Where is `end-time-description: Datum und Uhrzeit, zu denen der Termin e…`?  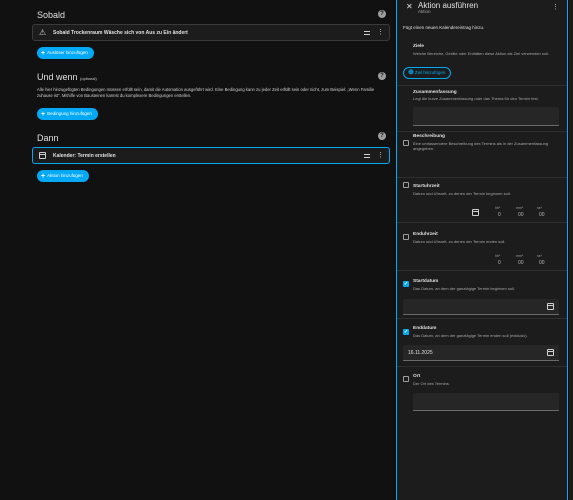 end-time-description: Datum und Uhrzeit, zu denen der Termin e… is located at coordinates (459, 241).